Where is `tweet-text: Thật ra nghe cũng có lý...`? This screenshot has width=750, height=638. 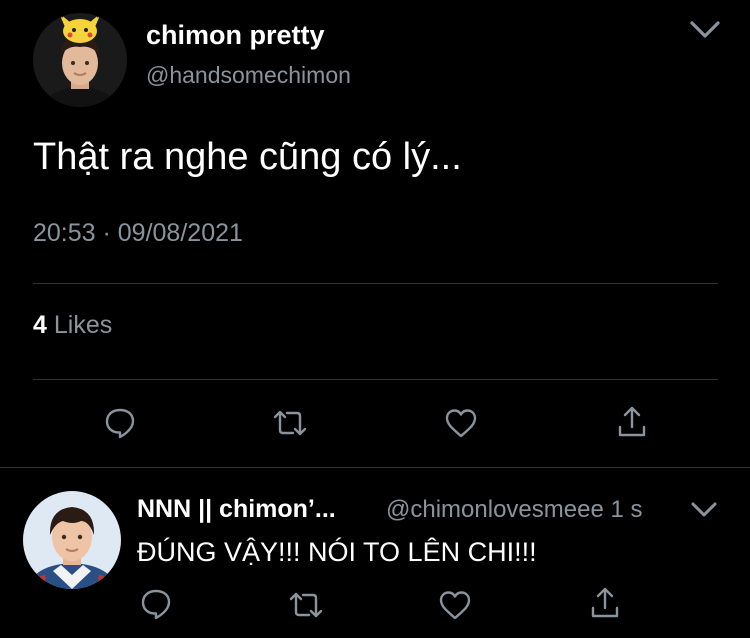
tweet-text: Thật ra nghe cũng có lý... is located at coordinates (247, 157).